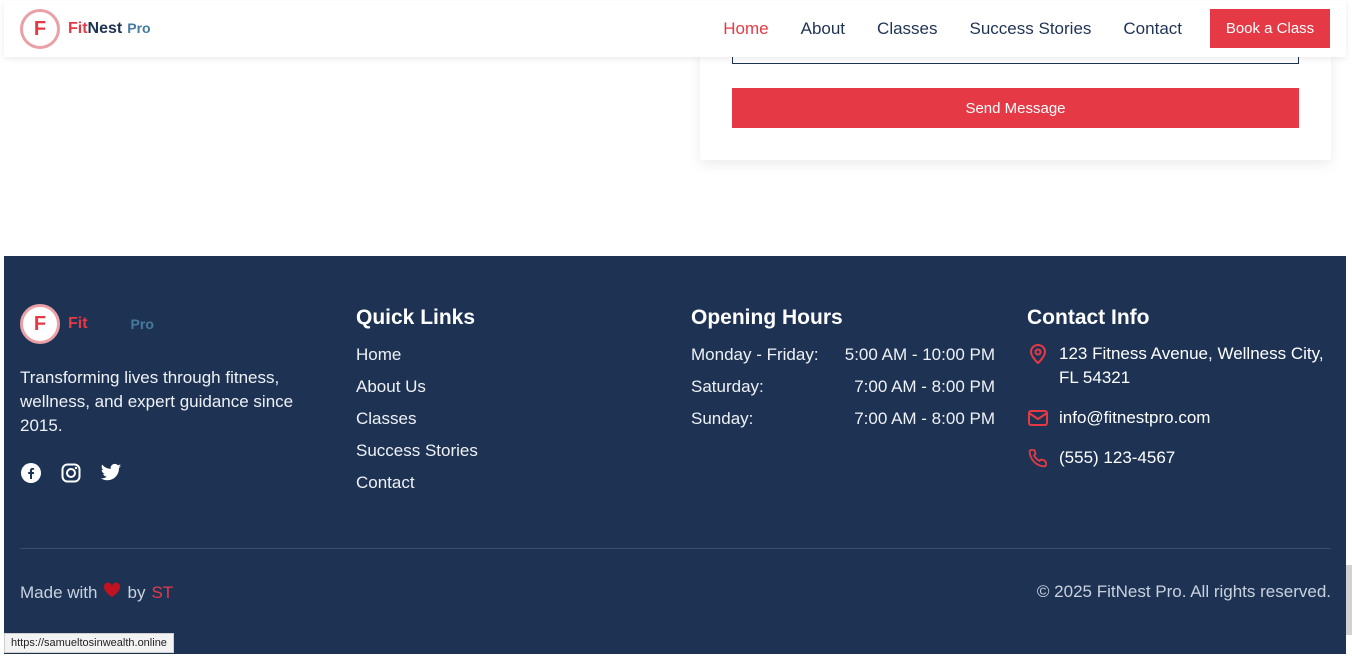 Image resolution: width=1352 pixels, height=659 pixels. I want to click on twitter-icon, so click(111, 473).